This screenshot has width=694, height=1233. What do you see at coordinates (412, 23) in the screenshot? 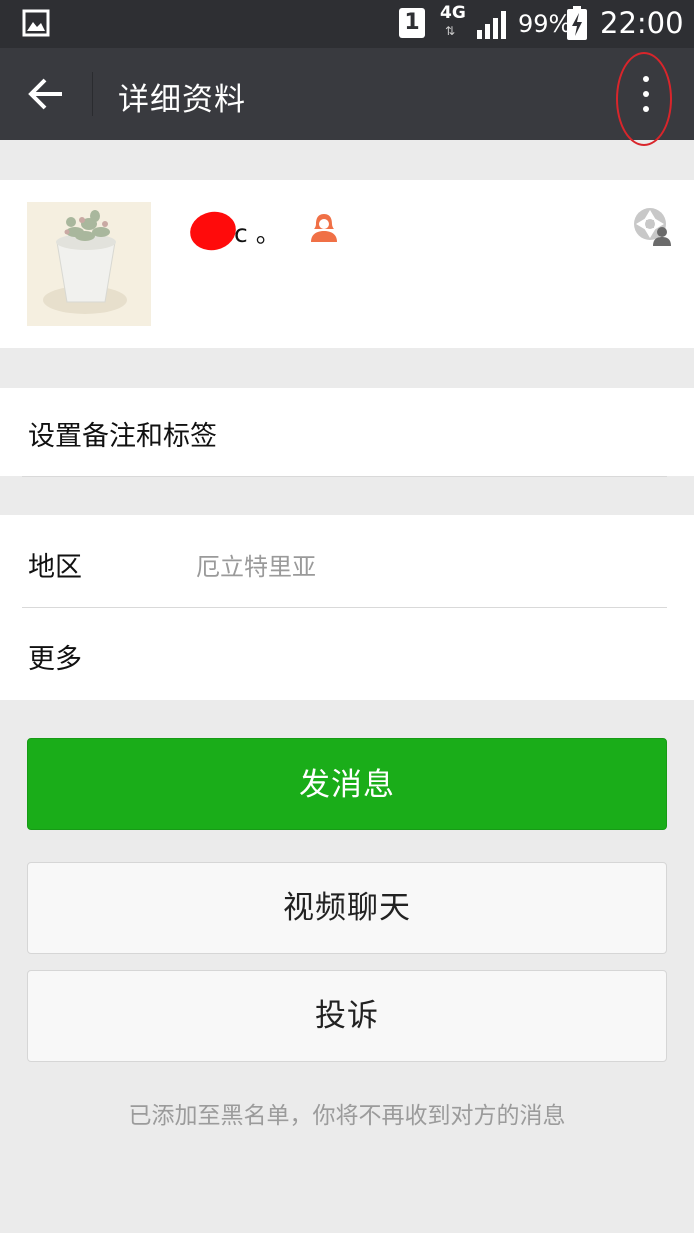
I see `sim-slot-indicator: 1` at bounding box center [412, 23].